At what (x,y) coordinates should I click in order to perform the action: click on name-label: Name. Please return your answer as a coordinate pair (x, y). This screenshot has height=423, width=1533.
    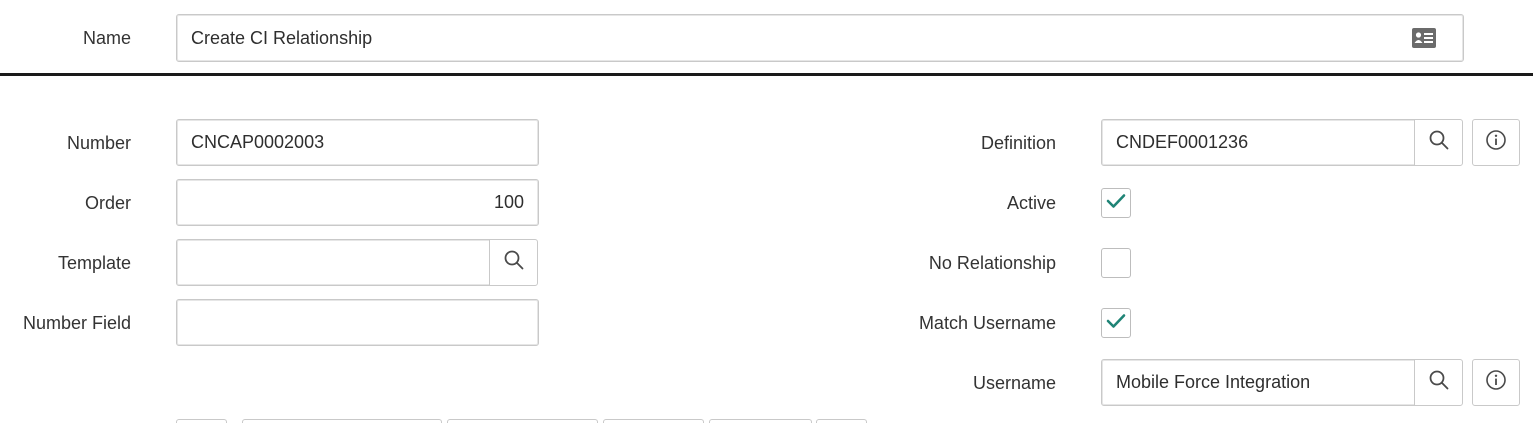
    Looking at the image, I should click on (106, 38).